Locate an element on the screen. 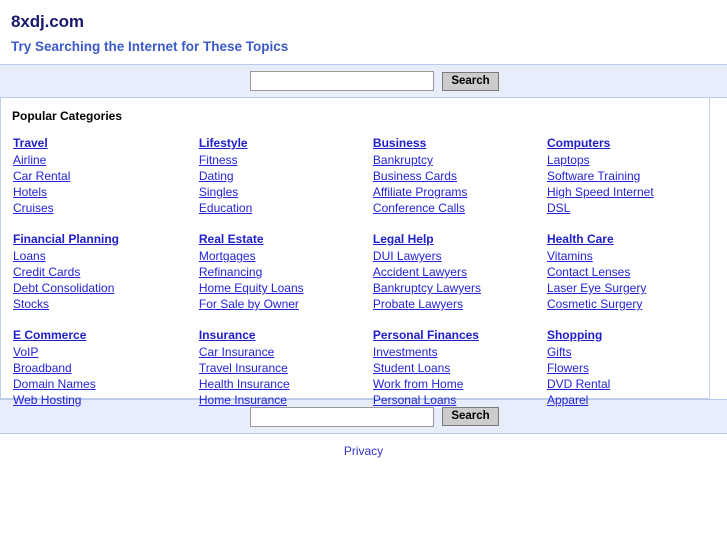 This screenshot has height=545, width=727. category-link: Debt Consolidation is located at coordinates (63, 288).